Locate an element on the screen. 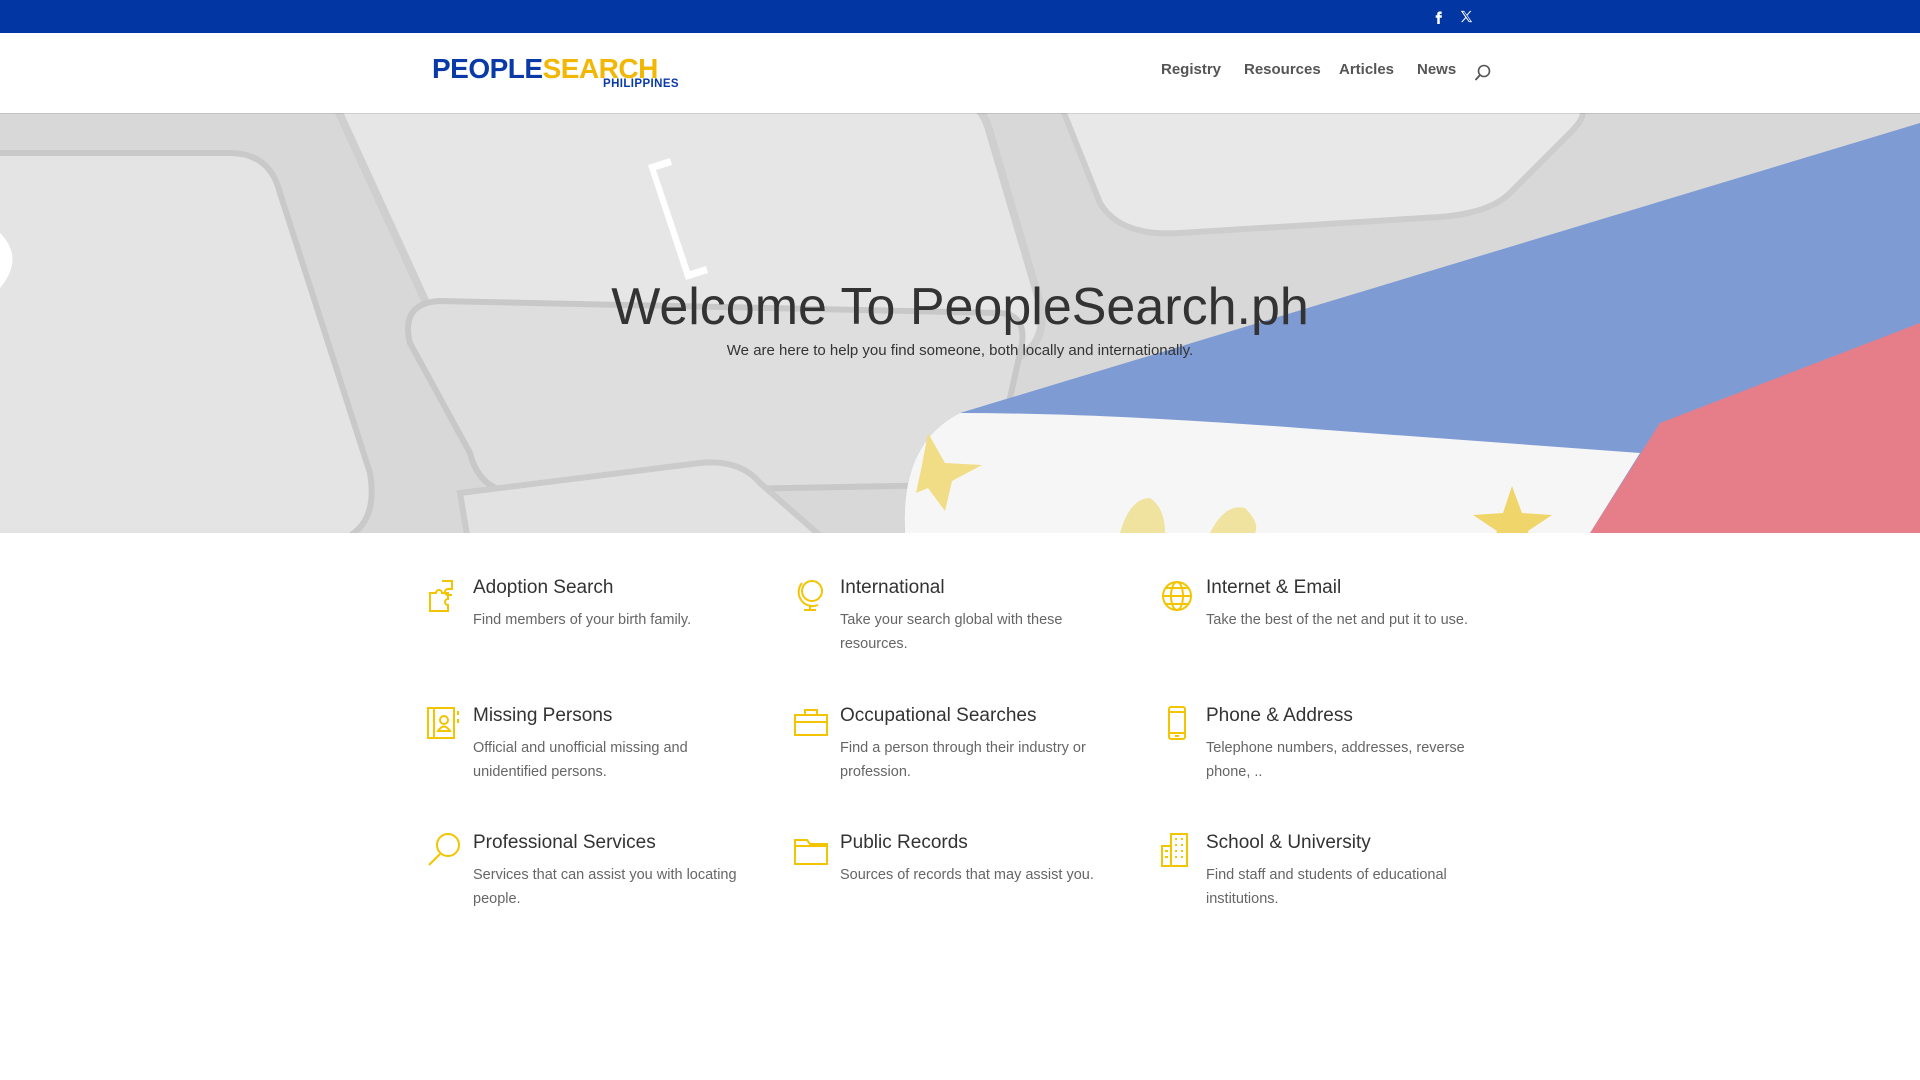 The image size is (1920, 1080). logo-people: PEOPLE is located at coordinates (487, 68).